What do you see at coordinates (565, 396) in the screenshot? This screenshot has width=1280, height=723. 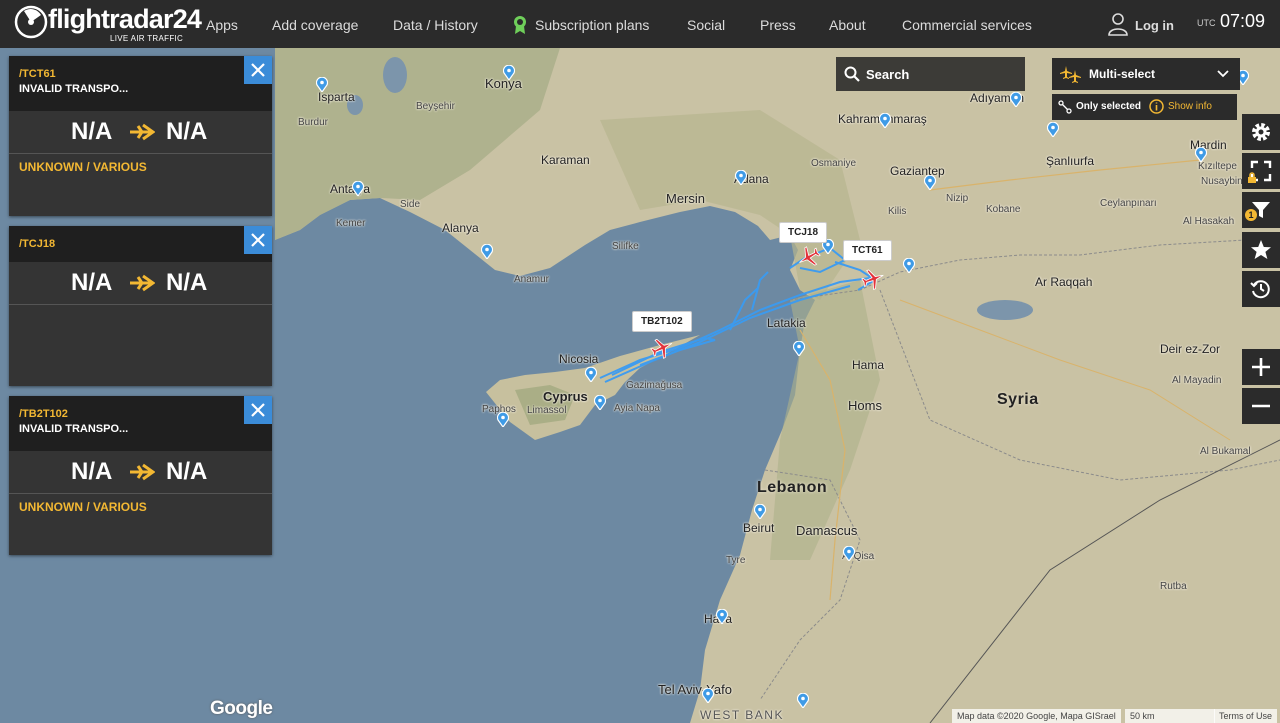 I see `city-label: Cyprus` at bounding box center [565, 396].